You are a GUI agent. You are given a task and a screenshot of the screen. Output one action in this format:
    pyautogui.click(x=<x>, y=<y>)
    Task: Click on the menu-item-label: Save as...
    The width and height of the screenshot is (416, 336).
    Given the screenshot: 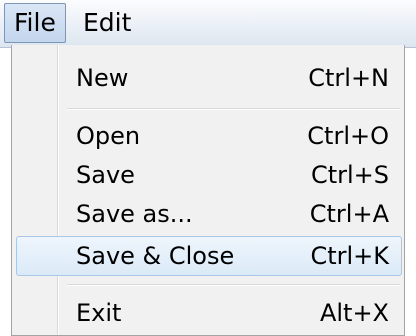 What is the action you would take?
    pyautogui.click(x=134, y=214)
    